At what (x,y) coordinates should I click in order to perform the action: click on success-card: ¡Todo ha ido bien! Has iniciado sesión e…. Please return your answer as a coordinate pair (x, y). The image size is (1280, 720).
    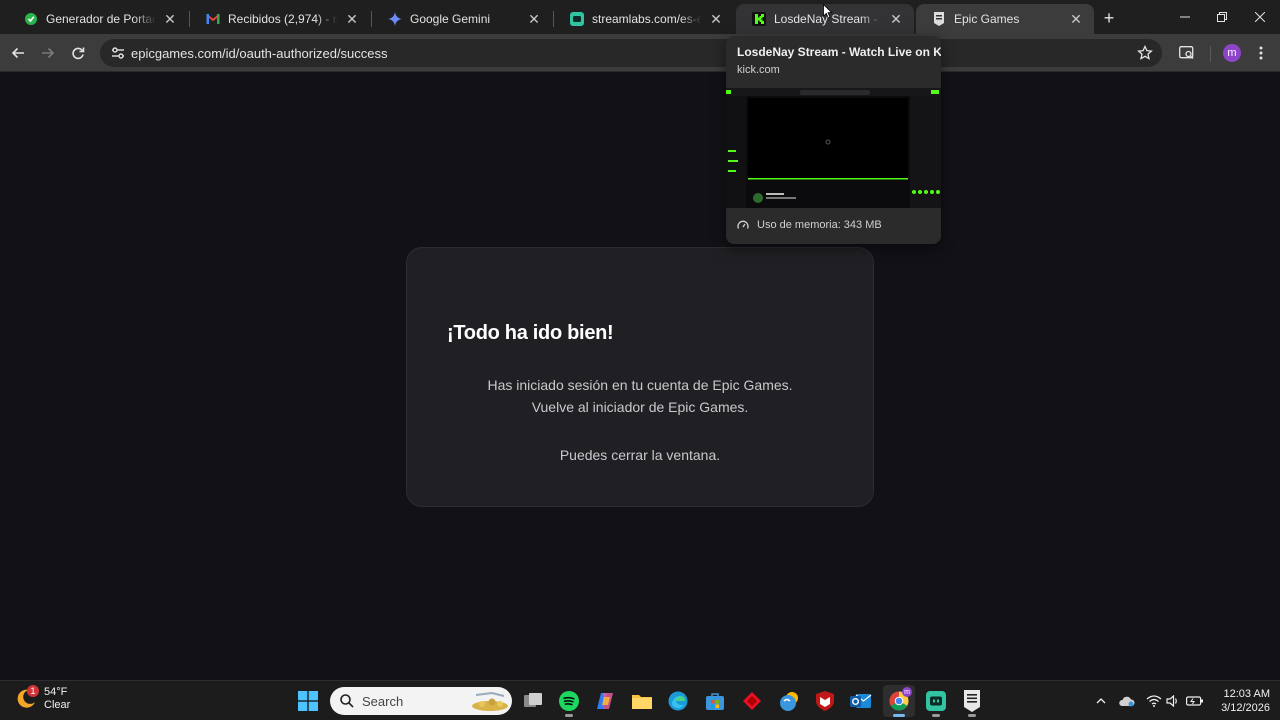
    Looking at the image, I should click on (640, 377).